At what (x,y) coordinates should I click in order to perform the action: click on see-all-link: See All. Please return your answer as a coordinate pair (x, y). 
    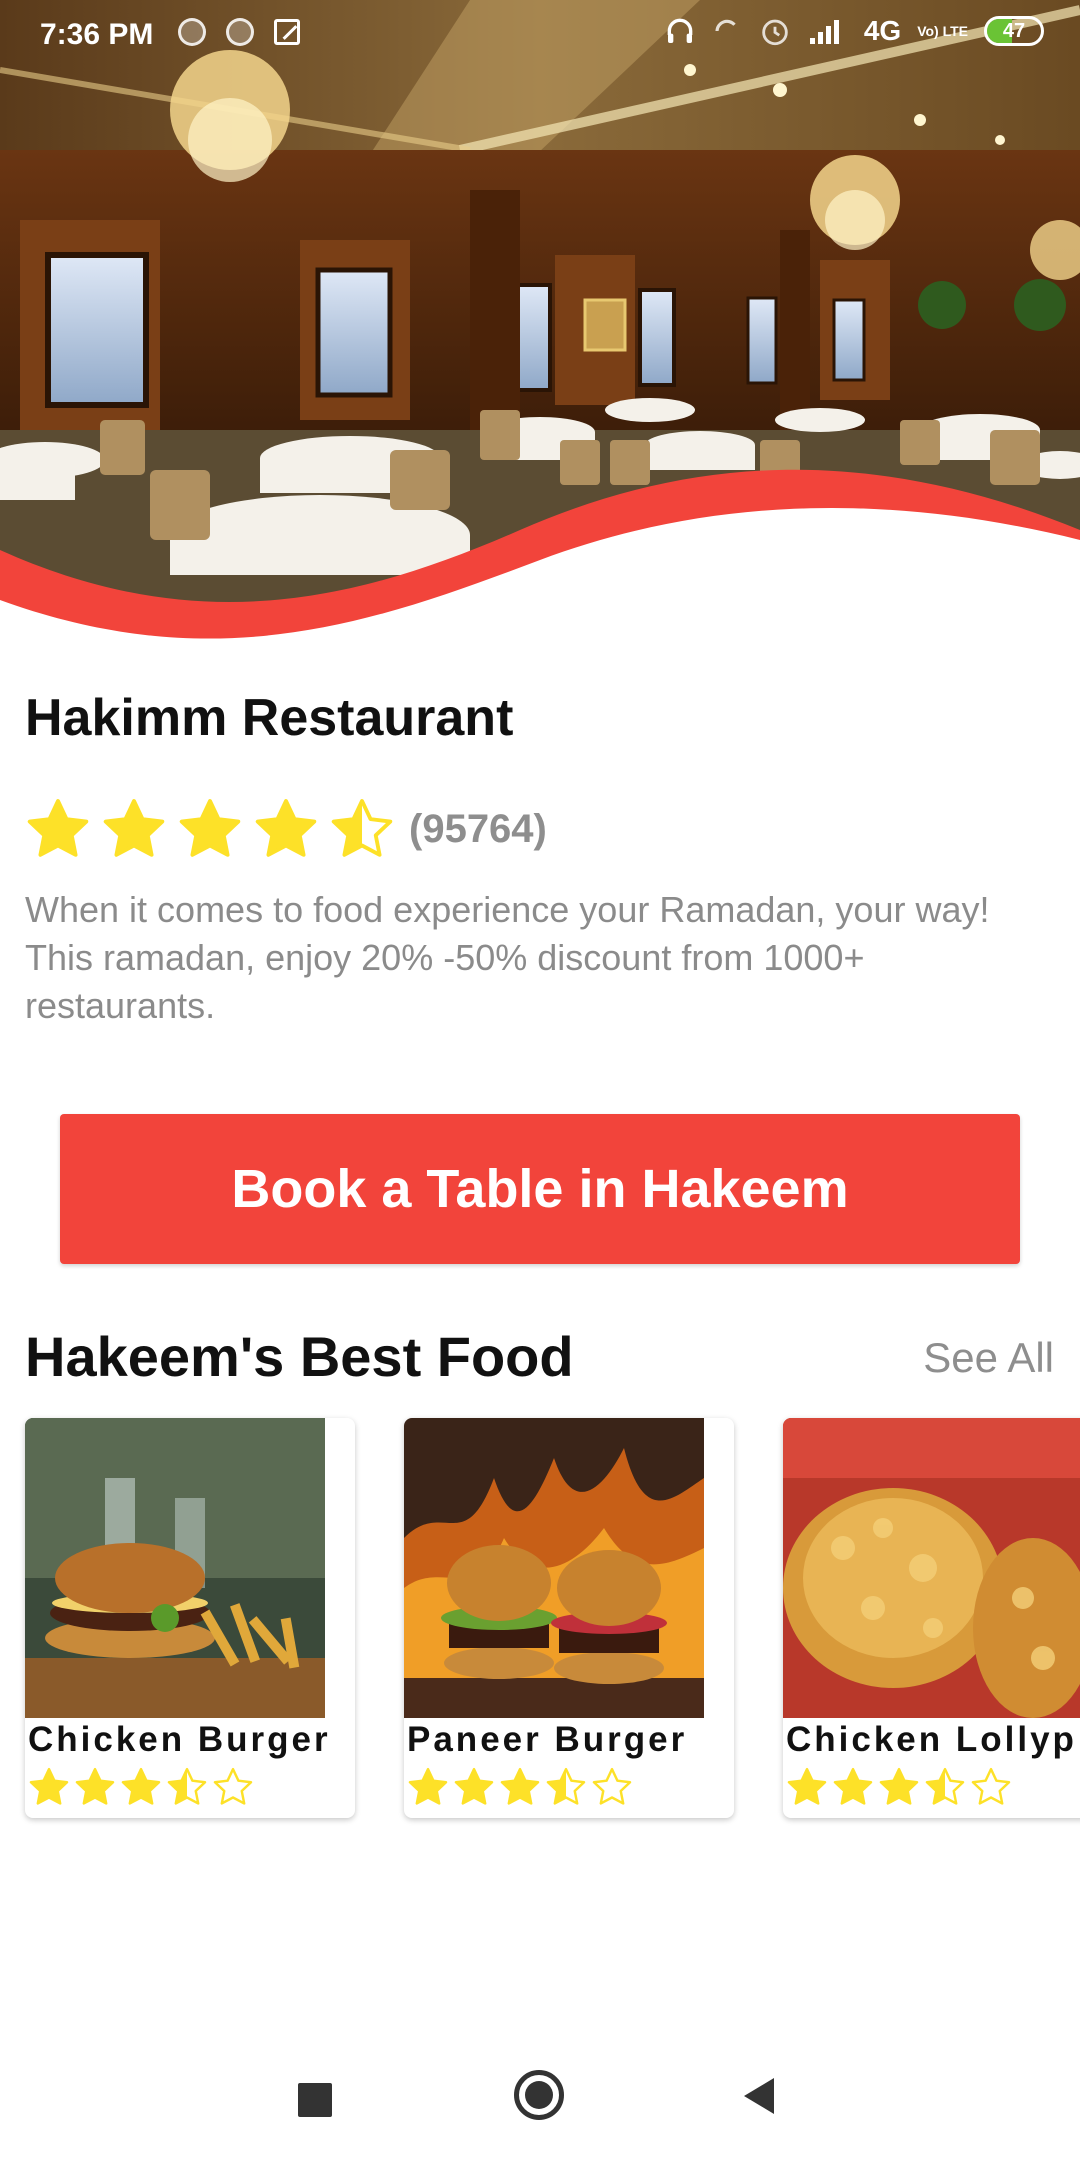
    Looking at the image, I should click on (988, 1358).